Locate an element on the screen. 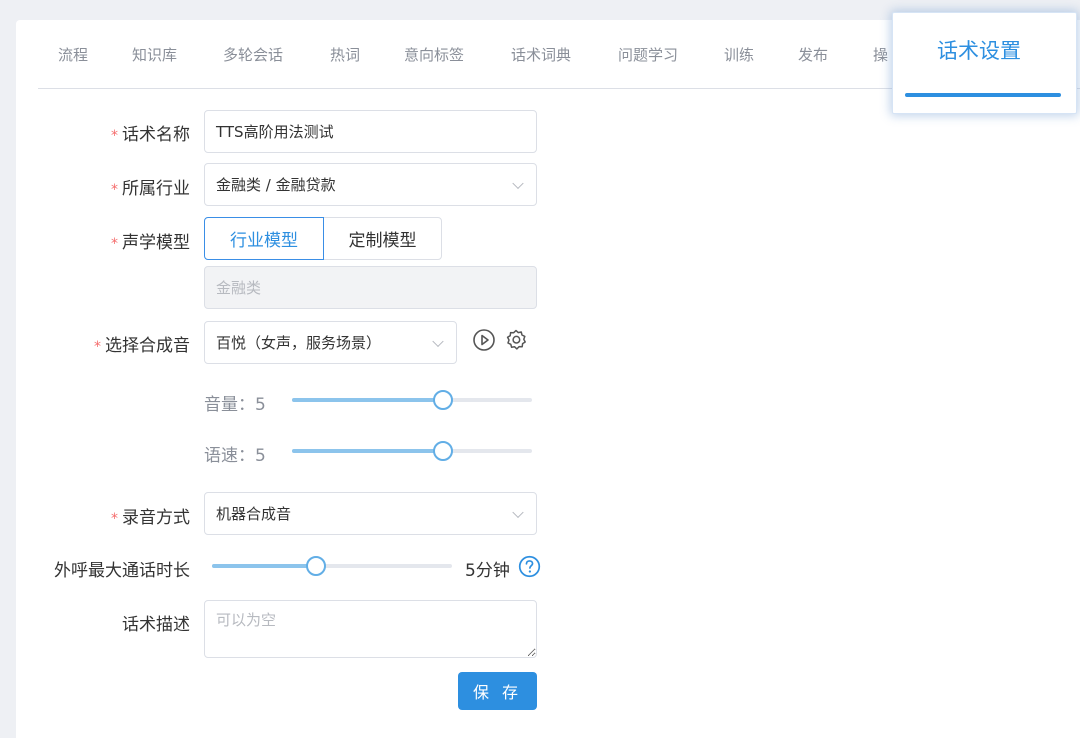  industry-label: * 所属行业 is located at coordinates (150, 189).